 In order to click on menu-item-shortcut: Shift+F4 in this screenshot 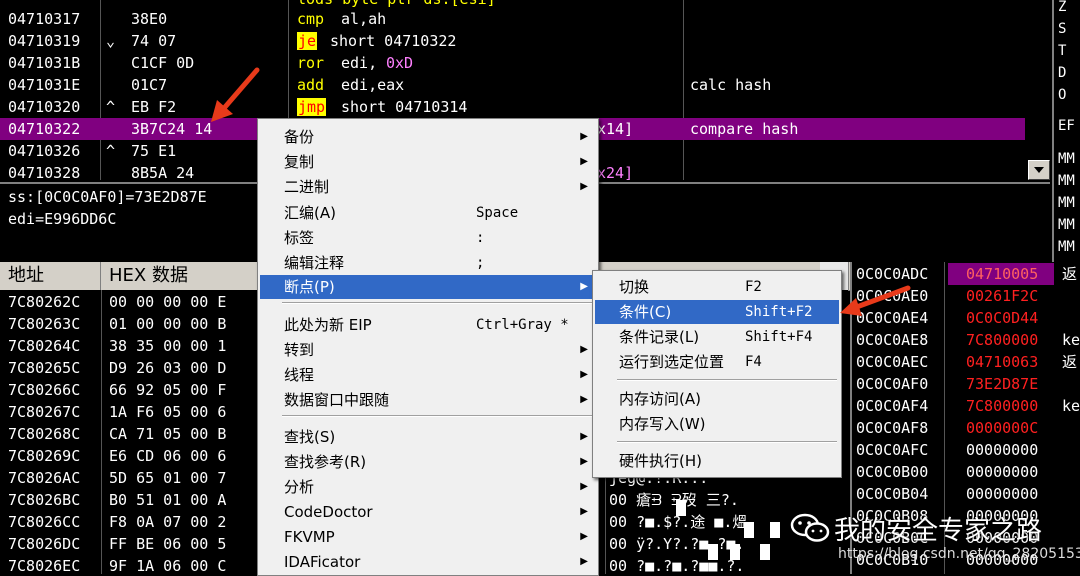, I will do `click(779, 337)`.